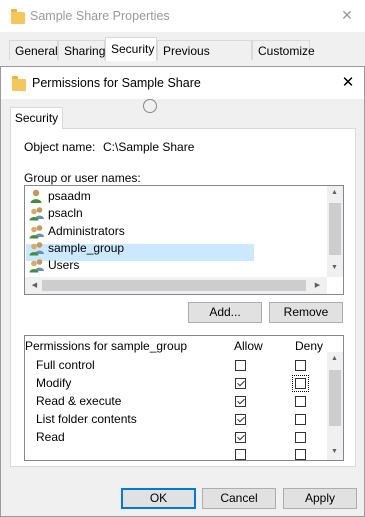  What do you see at coordinates (182, 16) in the screenshot?
I see `properties-title-bar: Sample Share Properties ✕` at bounding box center [182, 16].